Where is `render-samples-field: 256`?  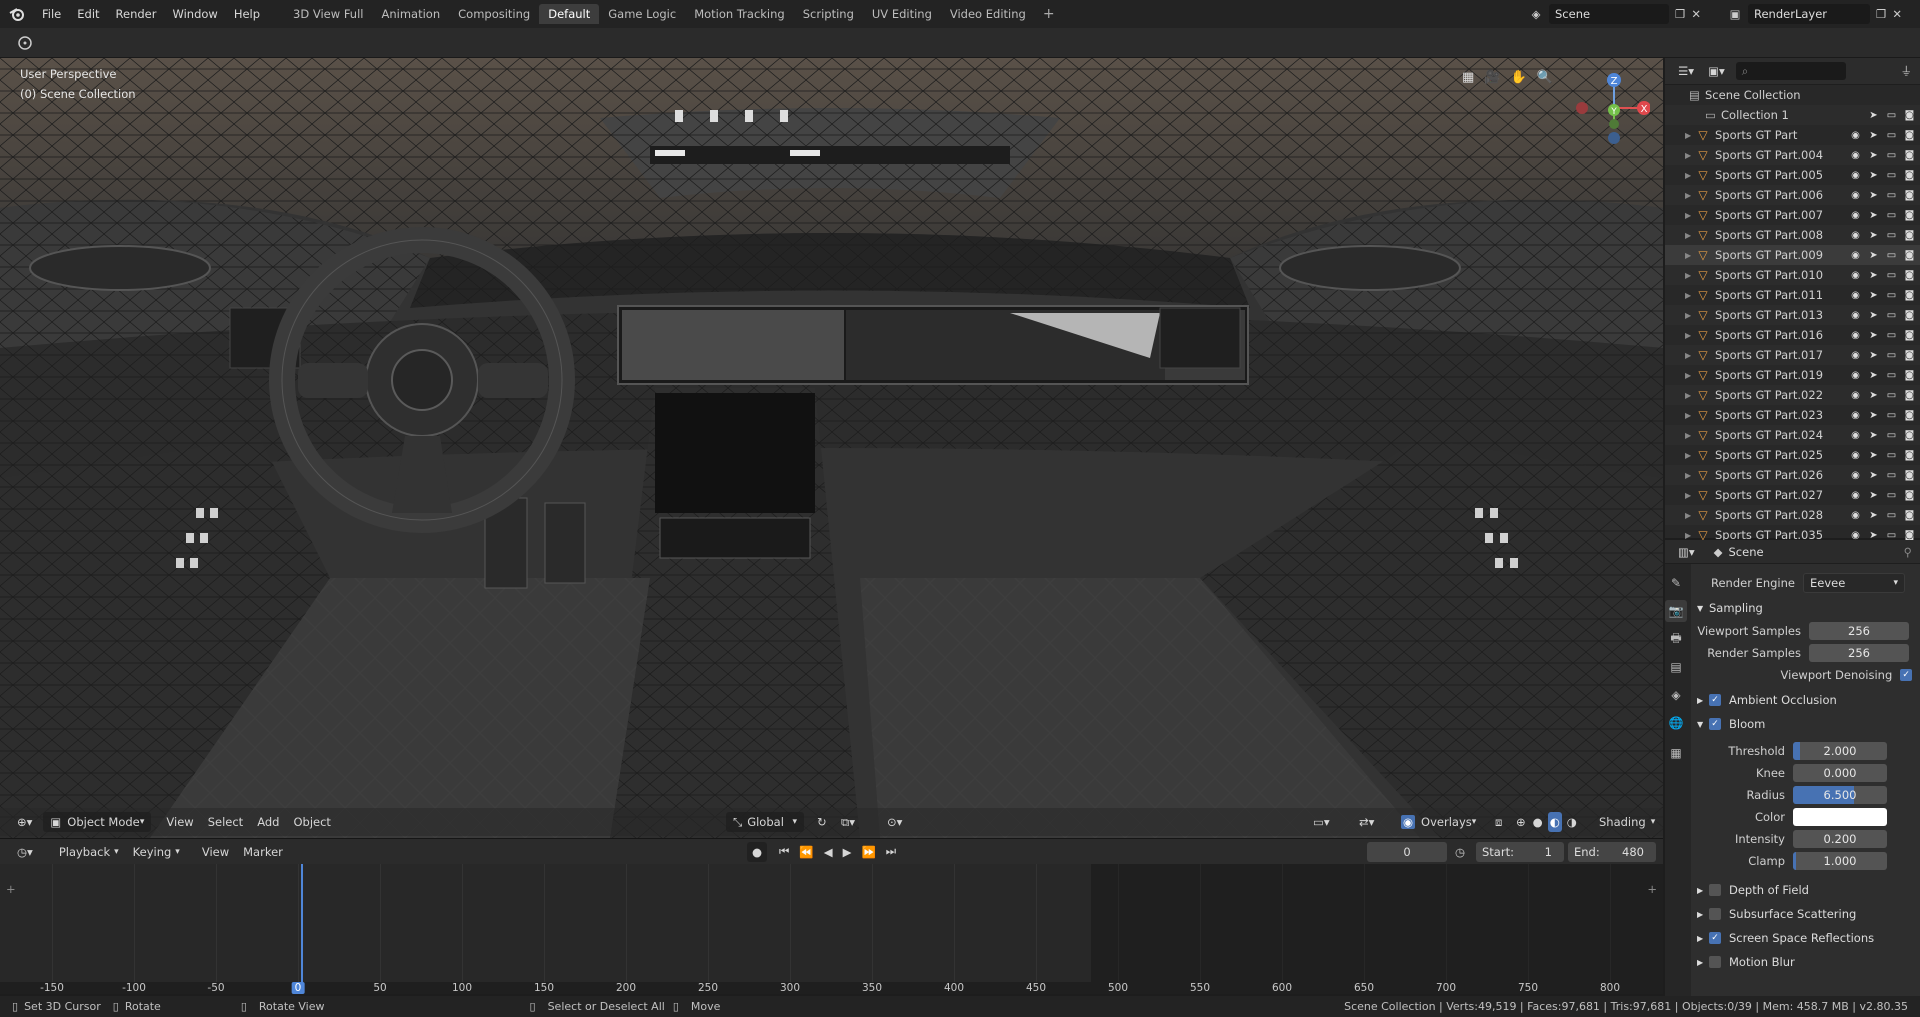
render-samples-field: 256 is located at coordinates (1859, 653).